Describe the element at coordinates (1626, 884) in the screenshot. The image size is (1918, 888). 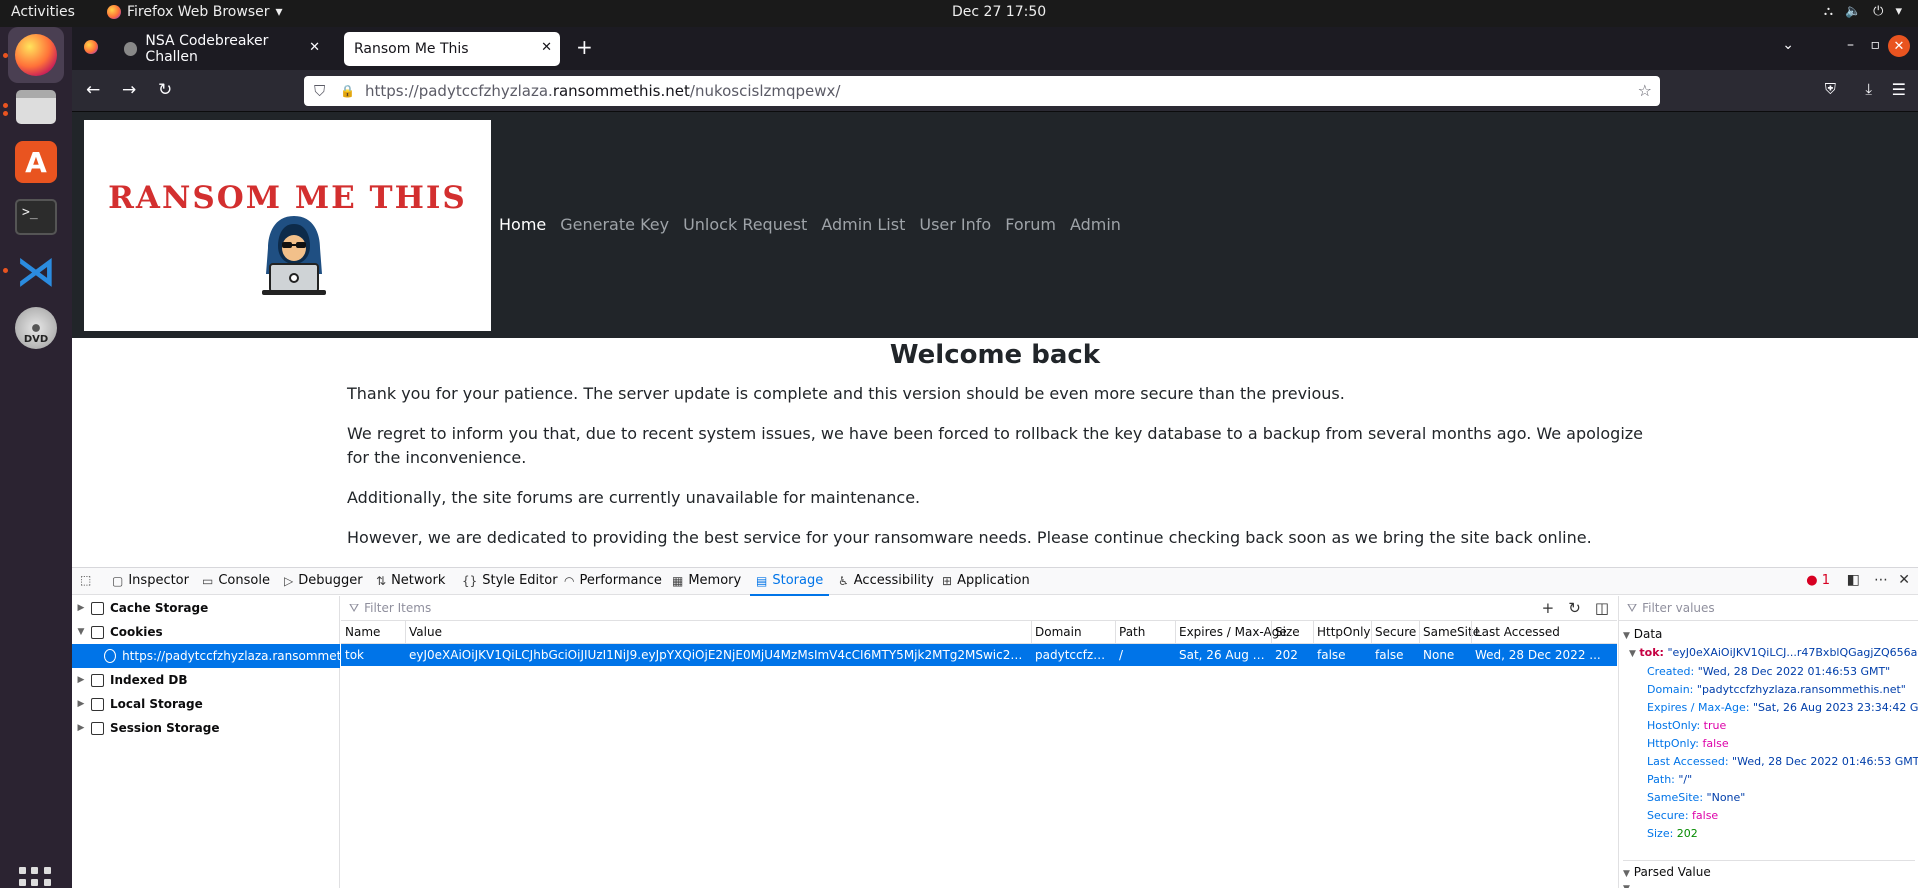
I see `parsed-entry: ▼` at that location.